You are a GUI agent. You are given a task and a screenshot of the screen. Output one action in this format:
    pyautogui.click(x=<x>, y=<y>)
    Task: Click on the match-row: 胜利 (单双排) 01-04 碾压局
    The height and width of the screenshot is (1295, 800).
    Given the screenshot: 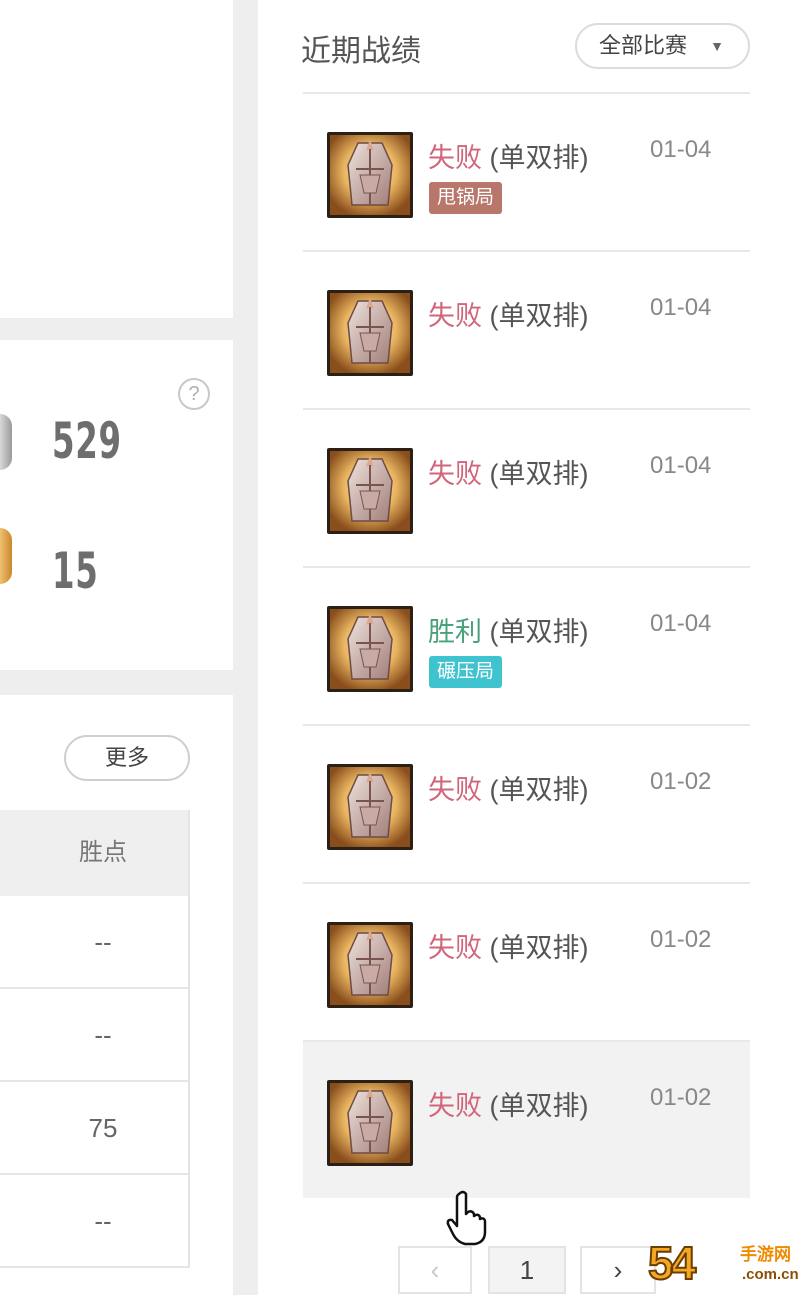 What is the action you would take?
    pyautogui.click(x=526, y=645)
    